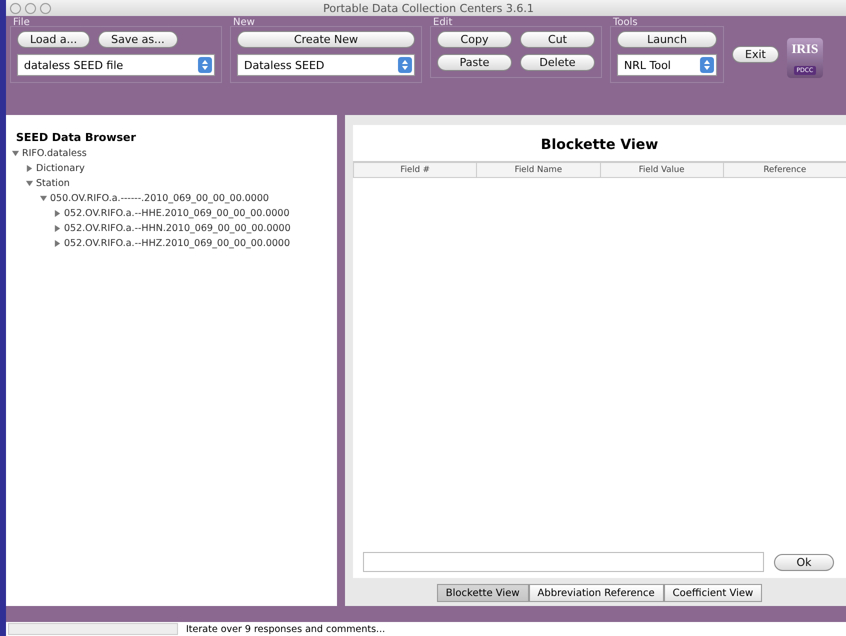  Describe the element at coordinates (474, 39) in the screenshot. I see `toolbar-button: Copy` at that location.